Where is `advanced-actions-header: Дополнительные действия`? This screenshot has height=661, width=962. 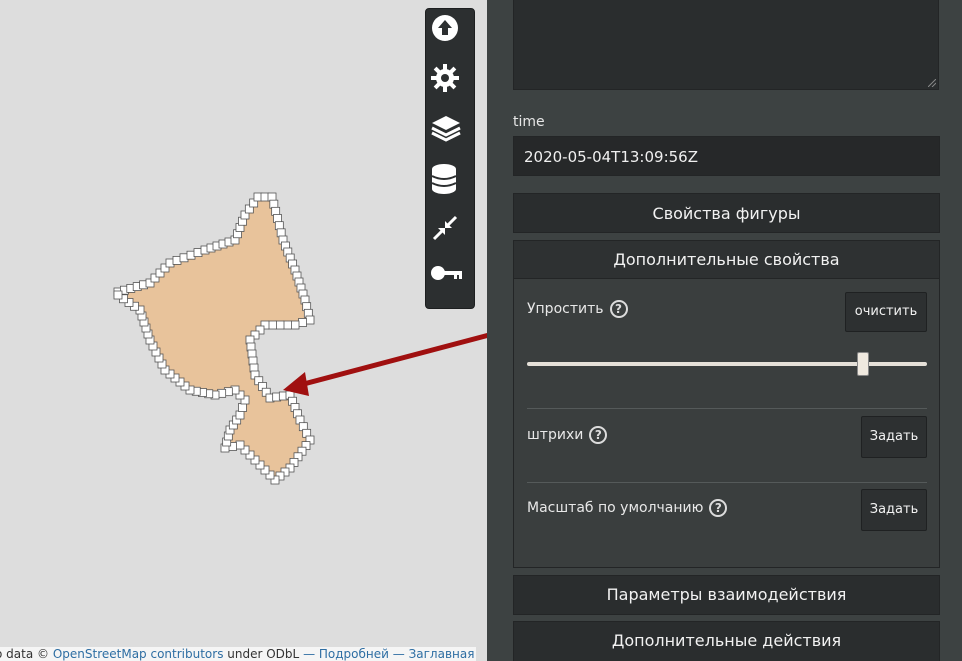
advanced-actions-header: Дополнительные действия is located at coordinates (726, 641).